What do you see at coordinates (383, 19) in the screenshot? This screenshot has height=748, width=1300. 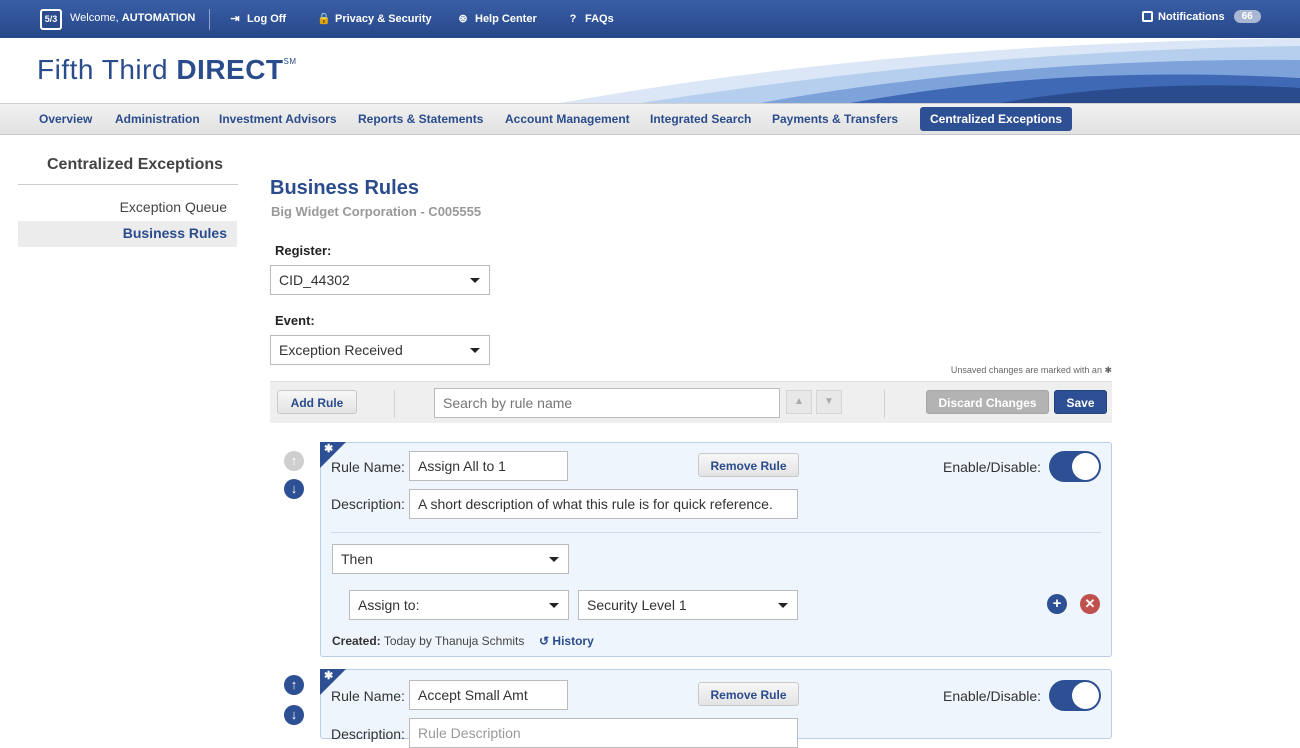 I see `privacy-label: Privacy & Security` at bounding box center [383, 19].